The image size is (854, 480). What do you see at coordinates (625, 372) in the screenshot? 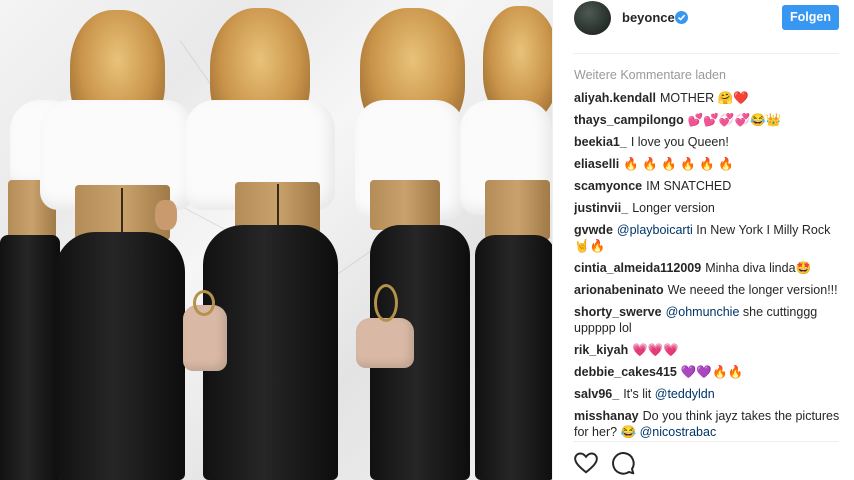
I see `comment-username: debbie_cakes415` at bounding box center [625, 372].